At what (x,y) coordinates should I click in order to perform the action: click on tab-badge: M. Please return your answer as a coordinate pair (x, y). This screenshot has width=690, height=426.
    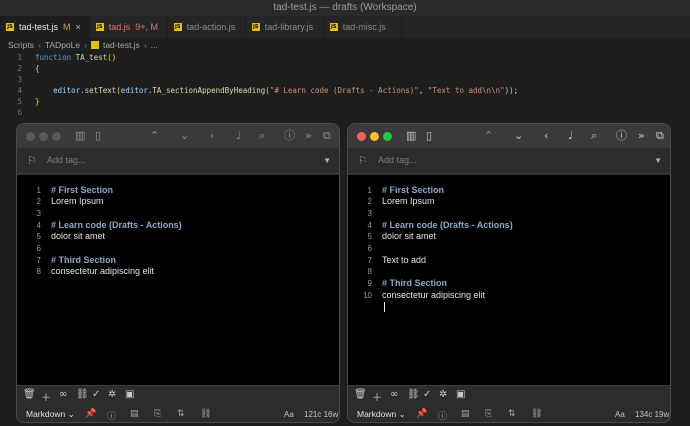
    Looking at the image, I should click on (67, 27).